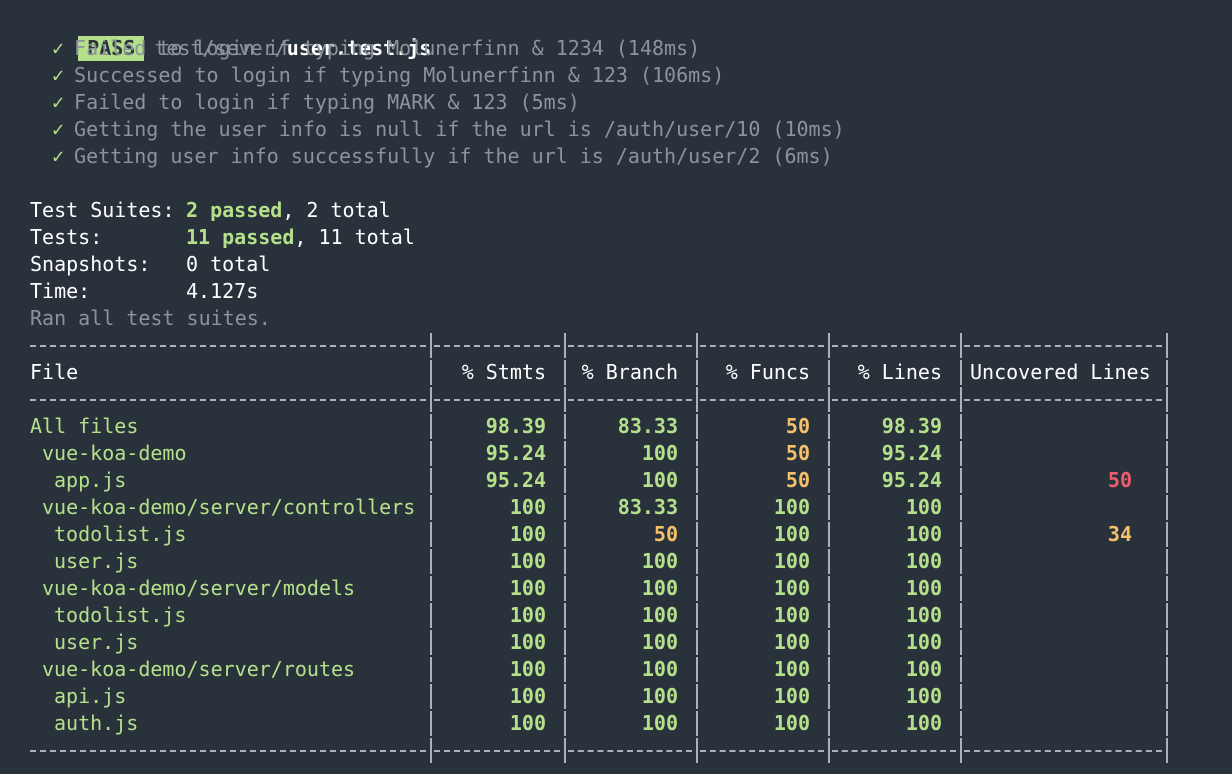  What do you see at coordinates (199, 588) in the screenshot?
I see `cell-file: vue-koa-demo/server/models` at bounding box center [199, 588].